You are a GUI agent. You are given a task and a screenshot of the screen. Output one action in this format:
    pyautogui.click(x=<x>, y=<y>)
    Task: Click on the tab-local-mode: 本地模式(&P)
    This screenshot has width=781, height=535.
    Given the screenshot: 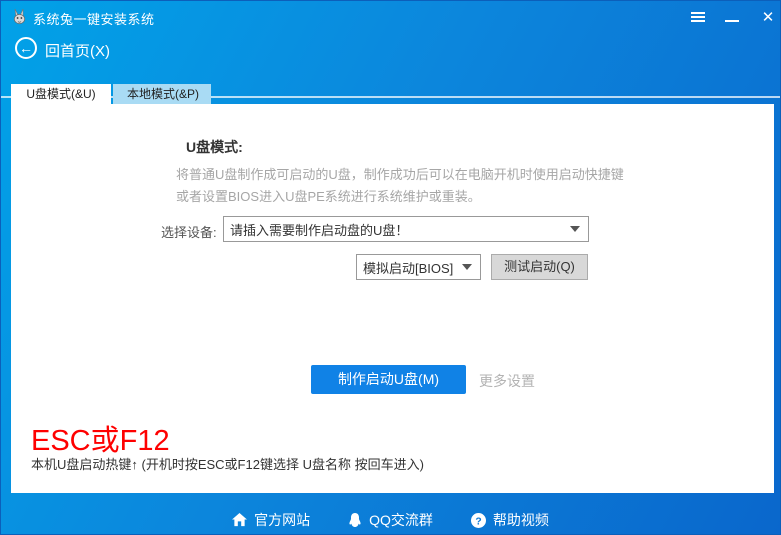 What is the action you would take?
    pyautogui.click(x=162, y=94)
    